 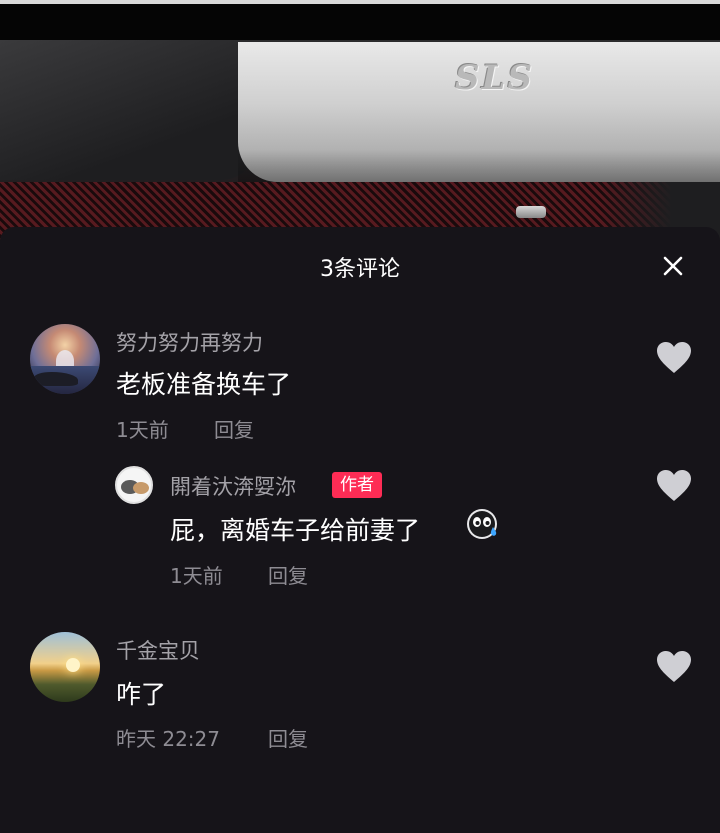 I want to click on sweat-face-emoji-icon, so click(x=482, y=524).